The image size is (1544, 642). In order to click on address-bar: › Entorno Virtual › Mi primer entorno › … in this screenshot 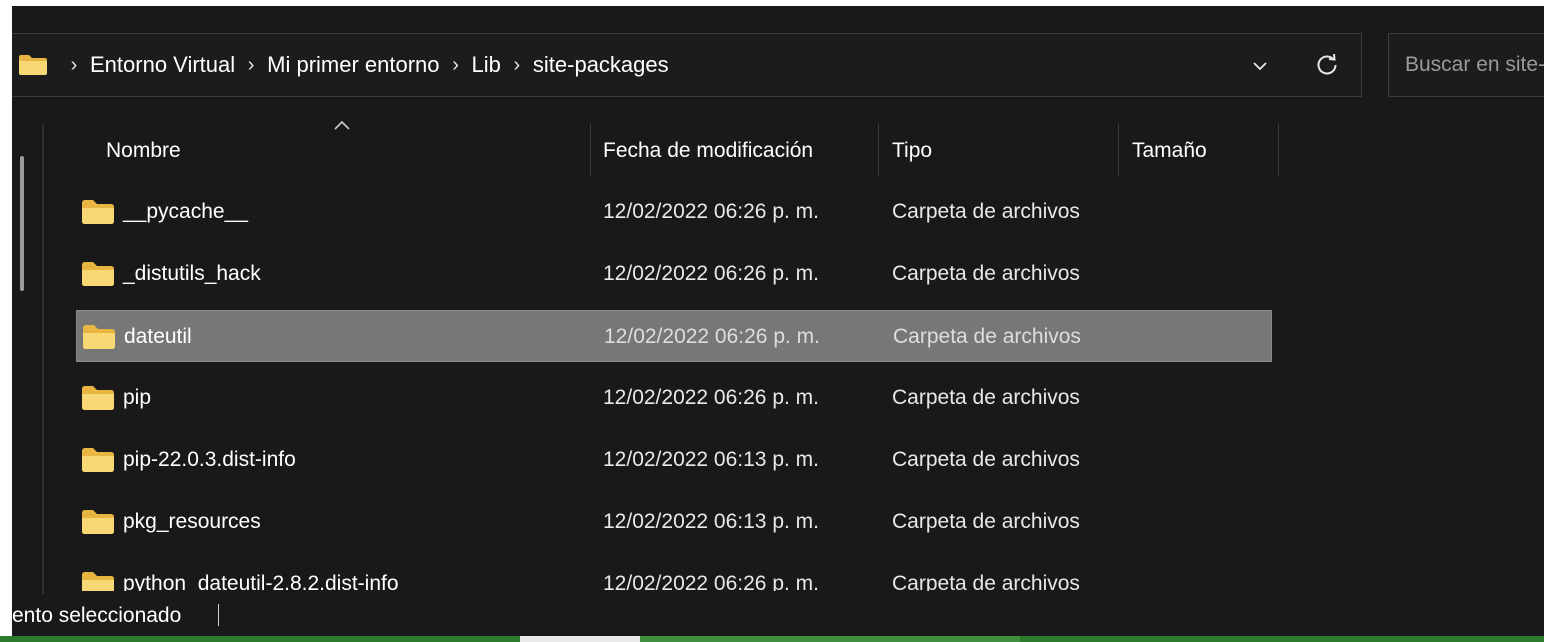, I will do `click(687, 65)`.